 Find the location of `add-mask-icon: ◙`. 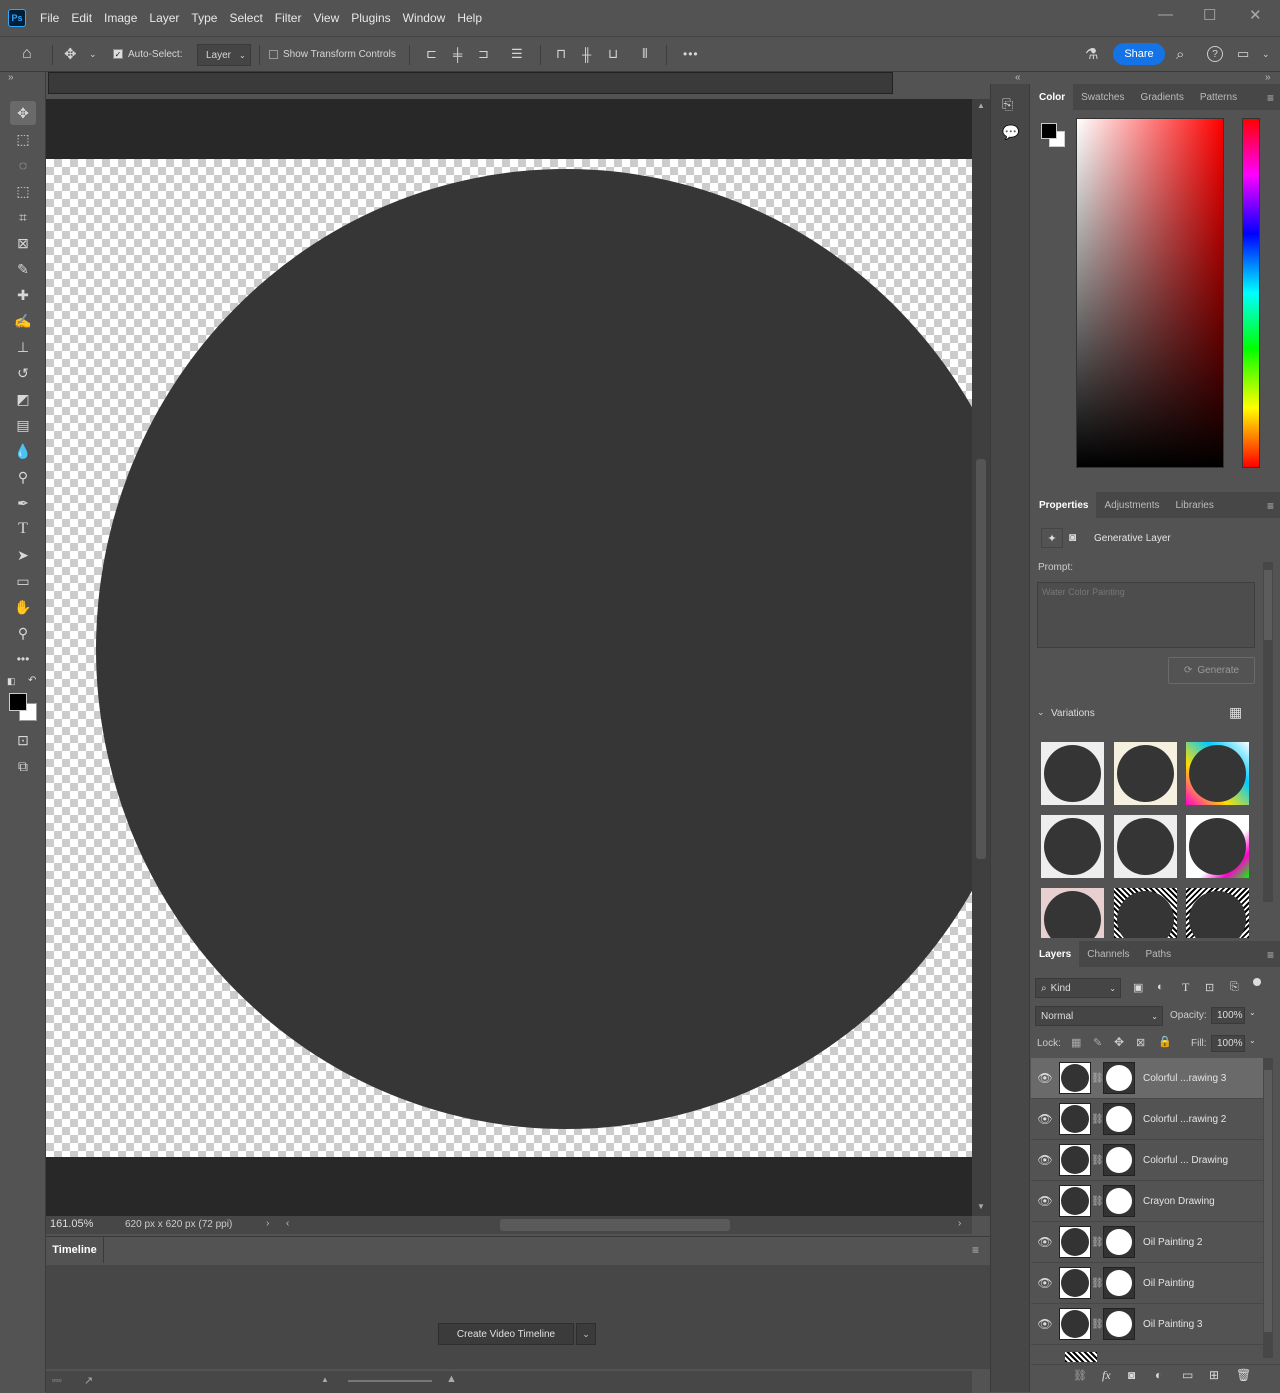

add-mask-icon: ◙ is located at coordinates (1131, 1375).